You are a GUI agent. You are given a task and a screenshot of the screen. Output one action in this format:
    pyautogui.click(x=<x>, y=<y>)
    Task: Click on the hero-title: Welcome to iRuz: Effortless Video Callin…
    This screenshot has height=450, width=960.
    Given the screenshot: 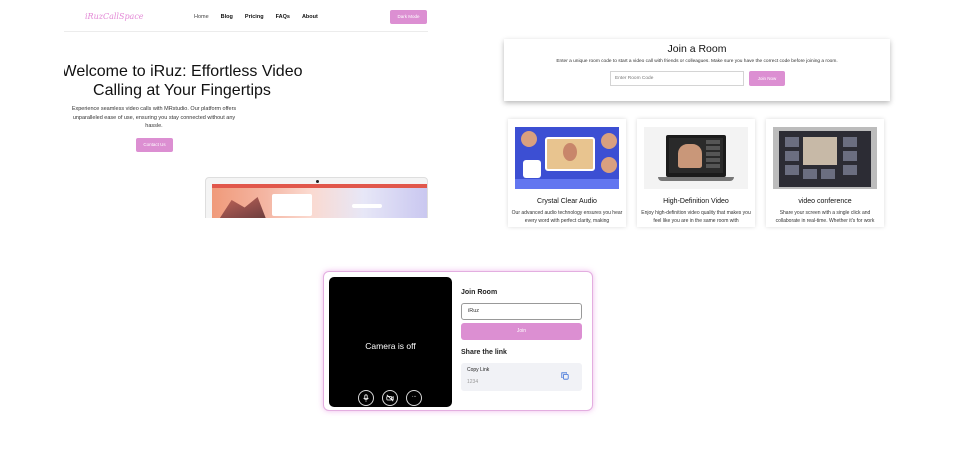 What is the action you would take?
    pyautogui.click(x=183, y=81)
    